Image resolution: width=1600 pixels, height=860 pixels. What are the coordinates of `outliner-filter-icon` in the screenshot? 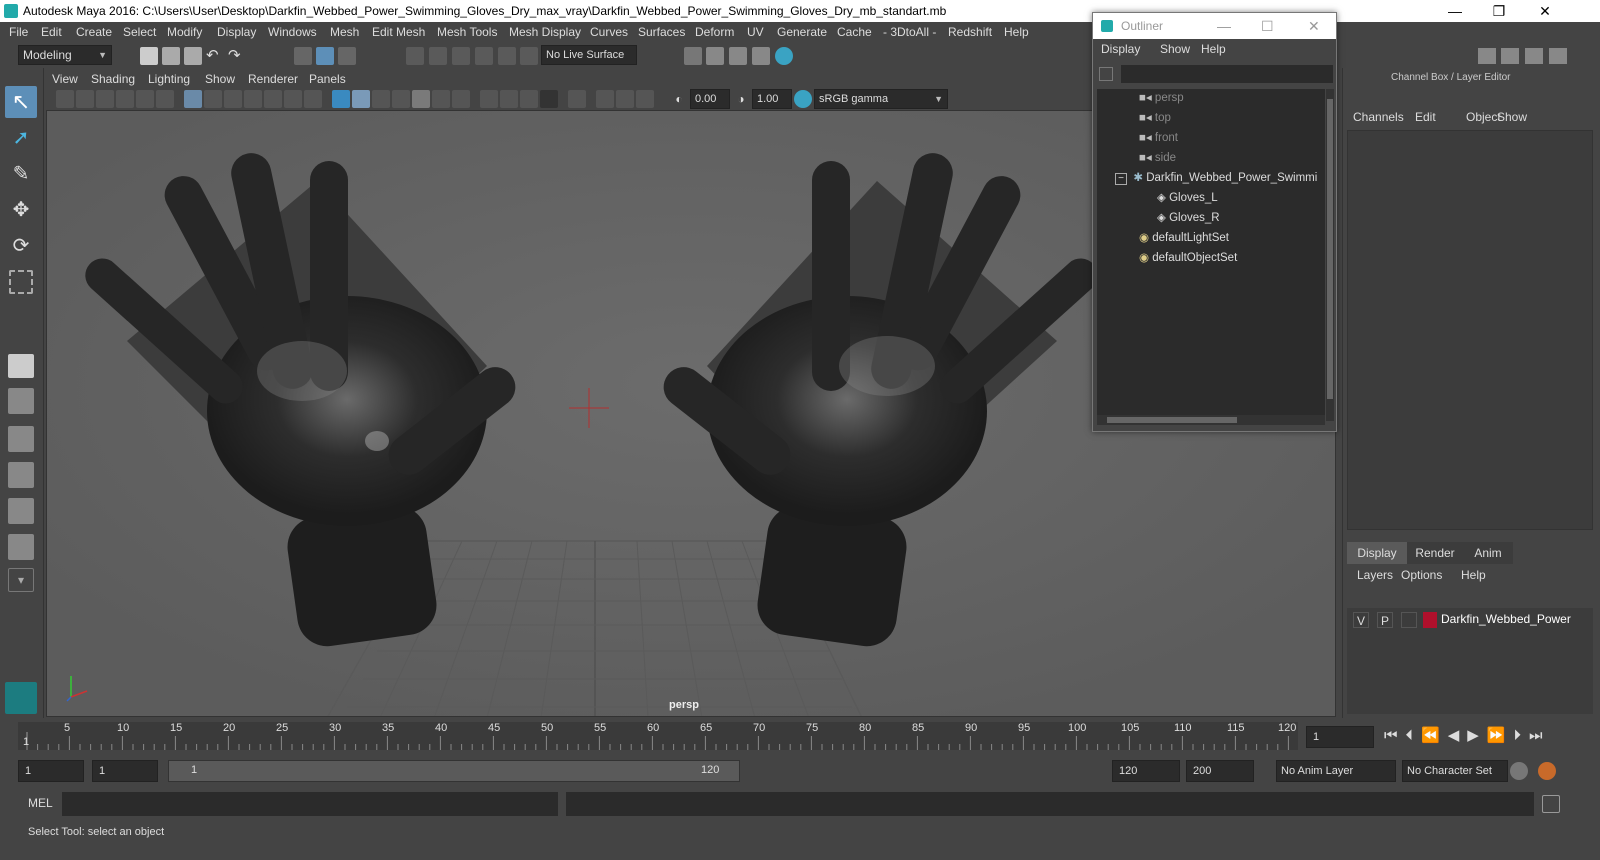 It's located at (1106, 74).